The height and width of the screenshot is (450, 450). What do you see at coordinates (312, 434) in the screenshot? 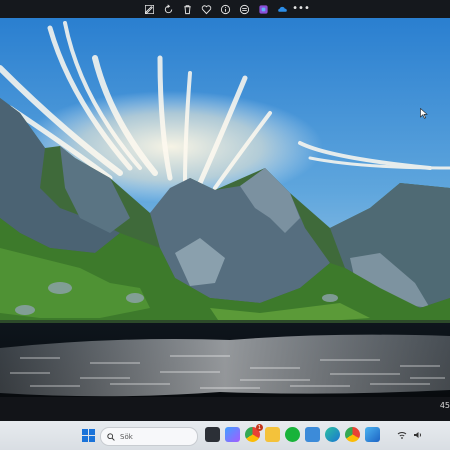
I see `notepad-icon` at bounding box center [312, 434].